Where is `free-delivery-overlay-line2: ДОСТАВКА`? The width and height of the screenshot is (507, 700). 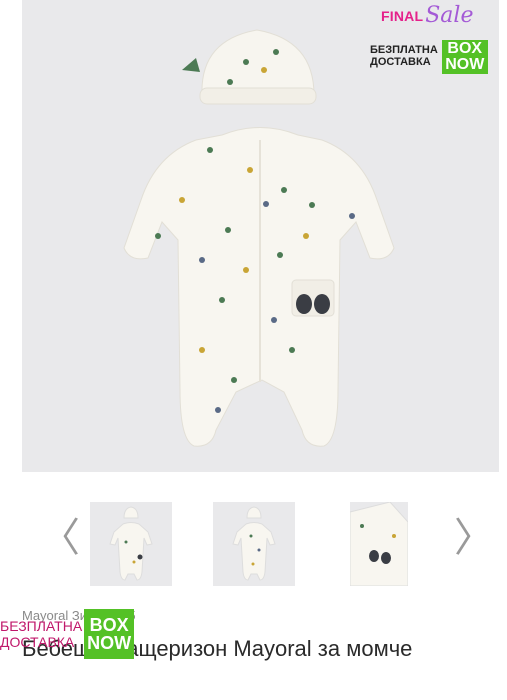 free-delivery-overlay-line2: ДОСТАВКА is located at coordinates (37, 642).